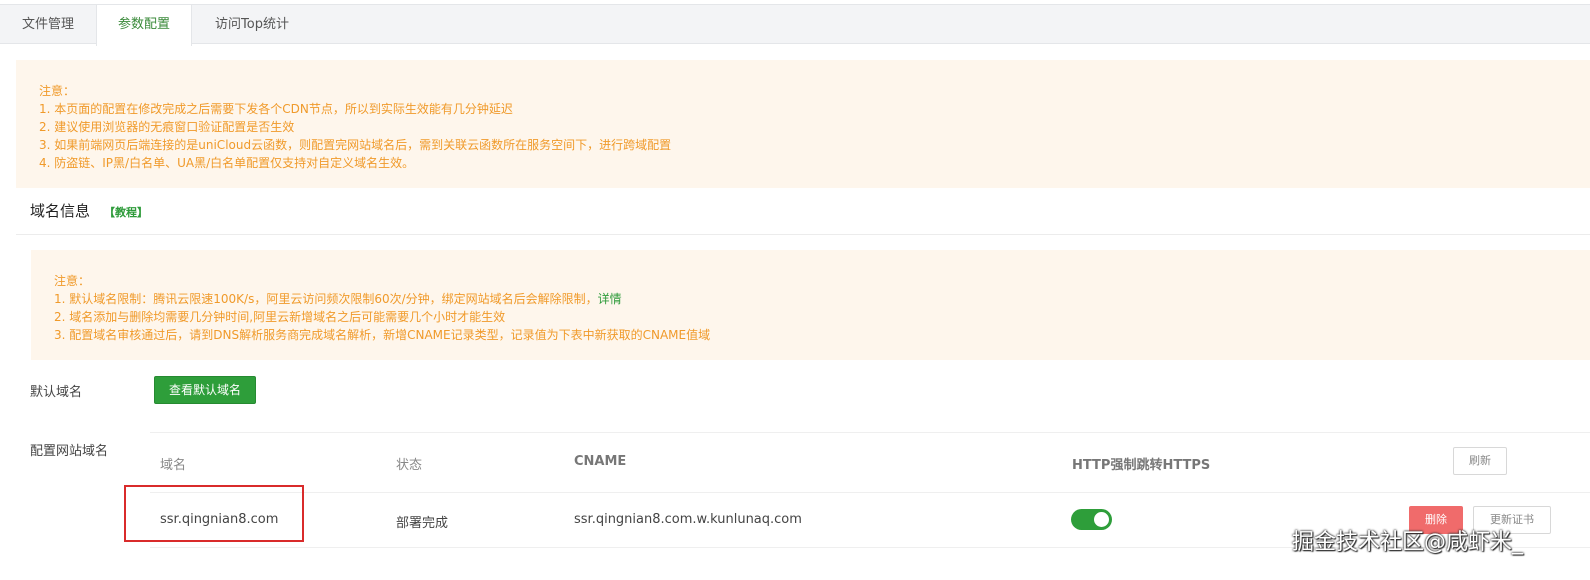 The height and width of the screenshot is (580, 1590). What do you see at coordinates (1101, 519) in the screenshot?
I see `toggle-knob` at bounding box center [1101, 519].